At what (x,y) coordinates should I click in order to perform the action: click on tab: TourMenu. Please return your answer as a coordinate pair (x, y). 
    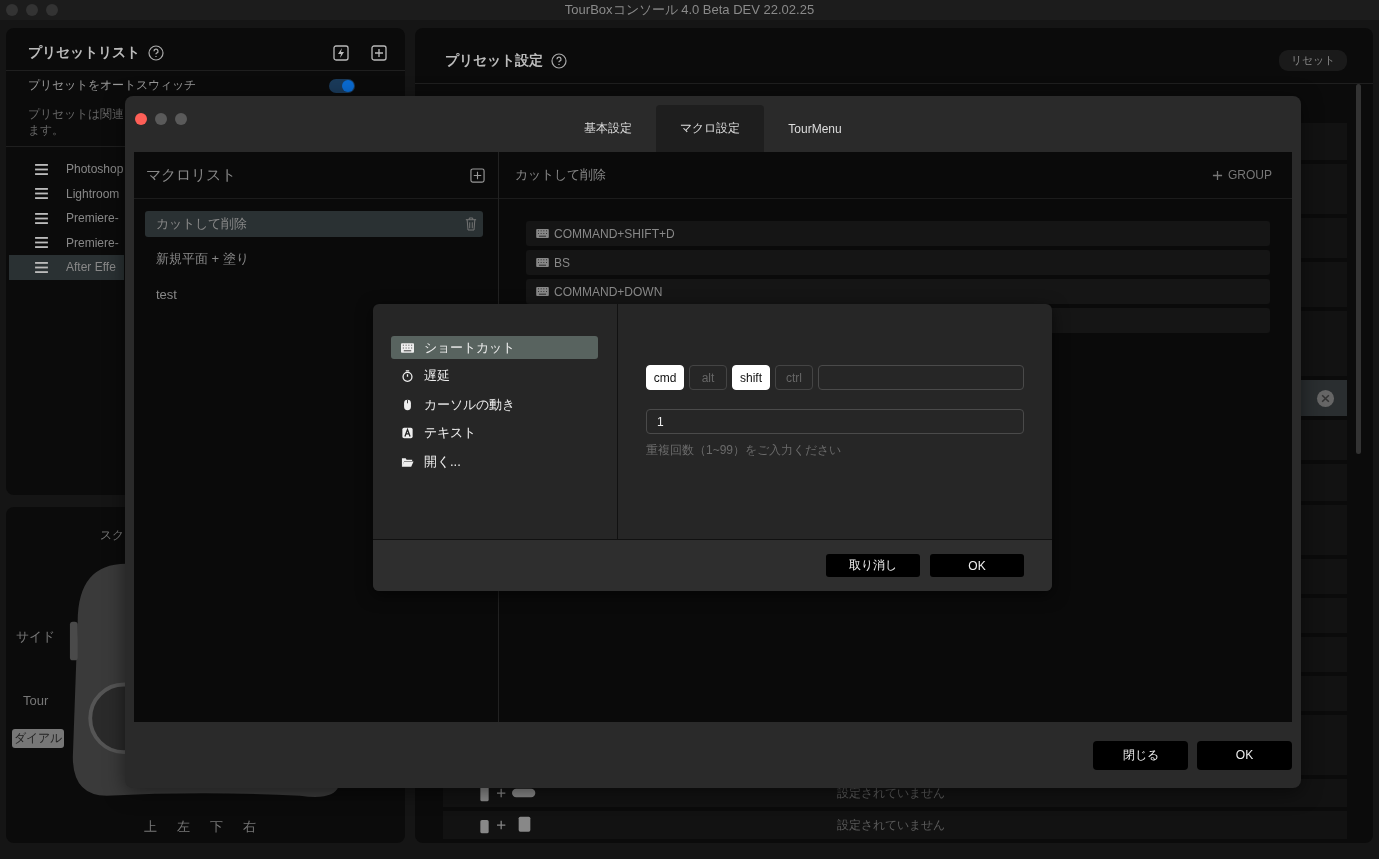
    Looking at the image, I should click on (815, 128).